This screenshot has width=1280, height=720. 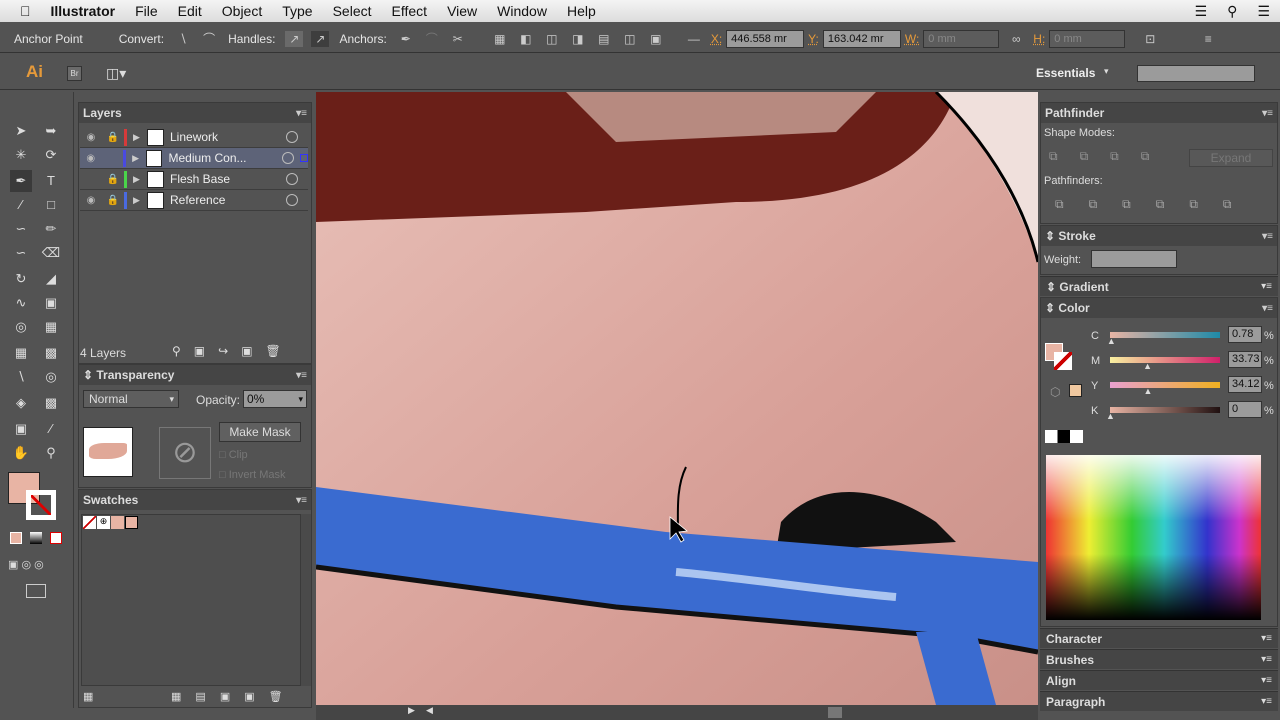 What do you see at coordinates (462, 11) in the screenshot?
I see `menu-view: View` at bounding box center [462, 11].